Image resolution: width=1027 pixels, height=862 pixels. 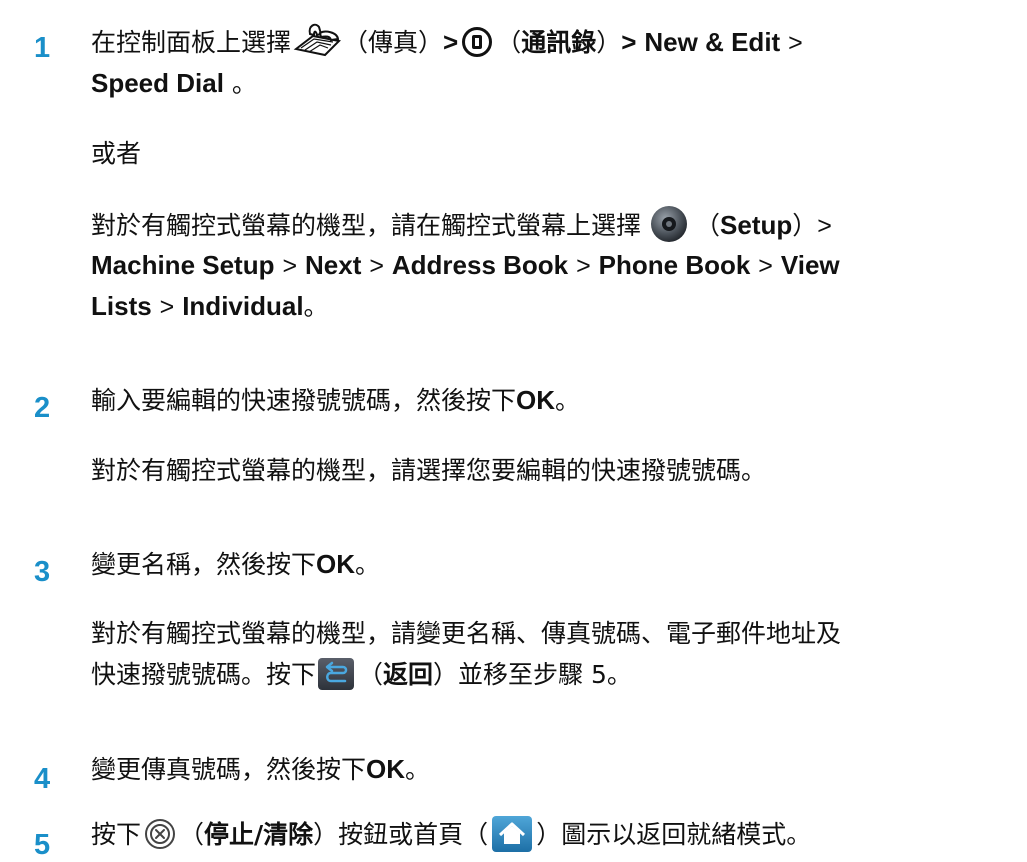 What do you see at coordinates (42, 572) in the screenshot?
I see `step-number: 3` at bounding box center [42, 572].